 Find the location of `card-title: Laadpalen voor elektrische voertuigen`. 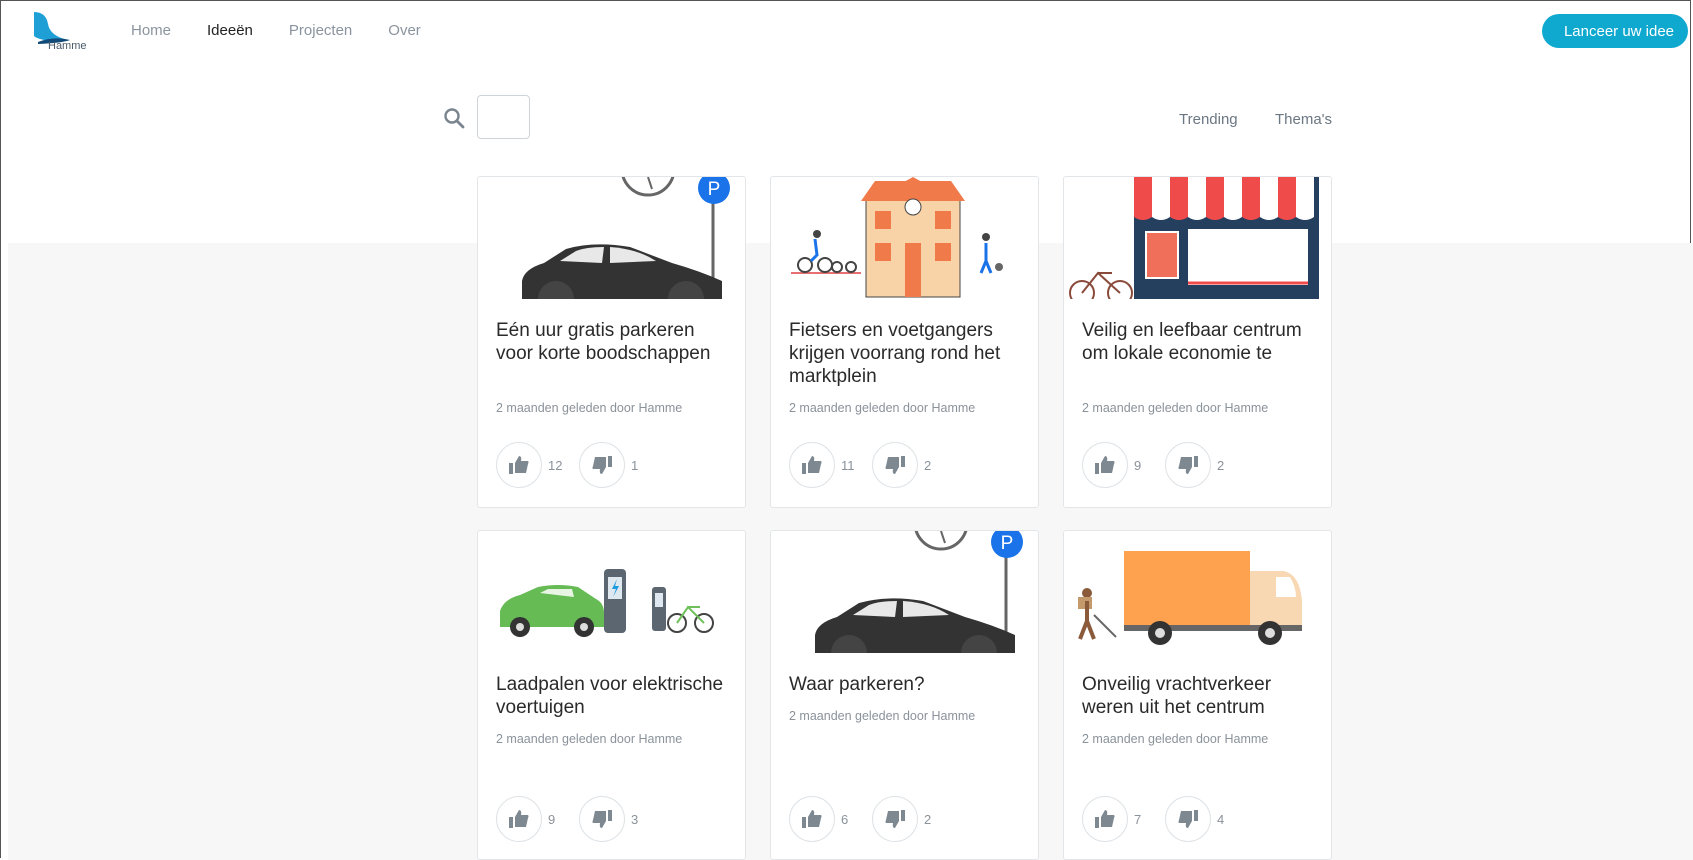

card-title: Laadpalen voor elektrische voertuigen is located at coordinates (613, 696).